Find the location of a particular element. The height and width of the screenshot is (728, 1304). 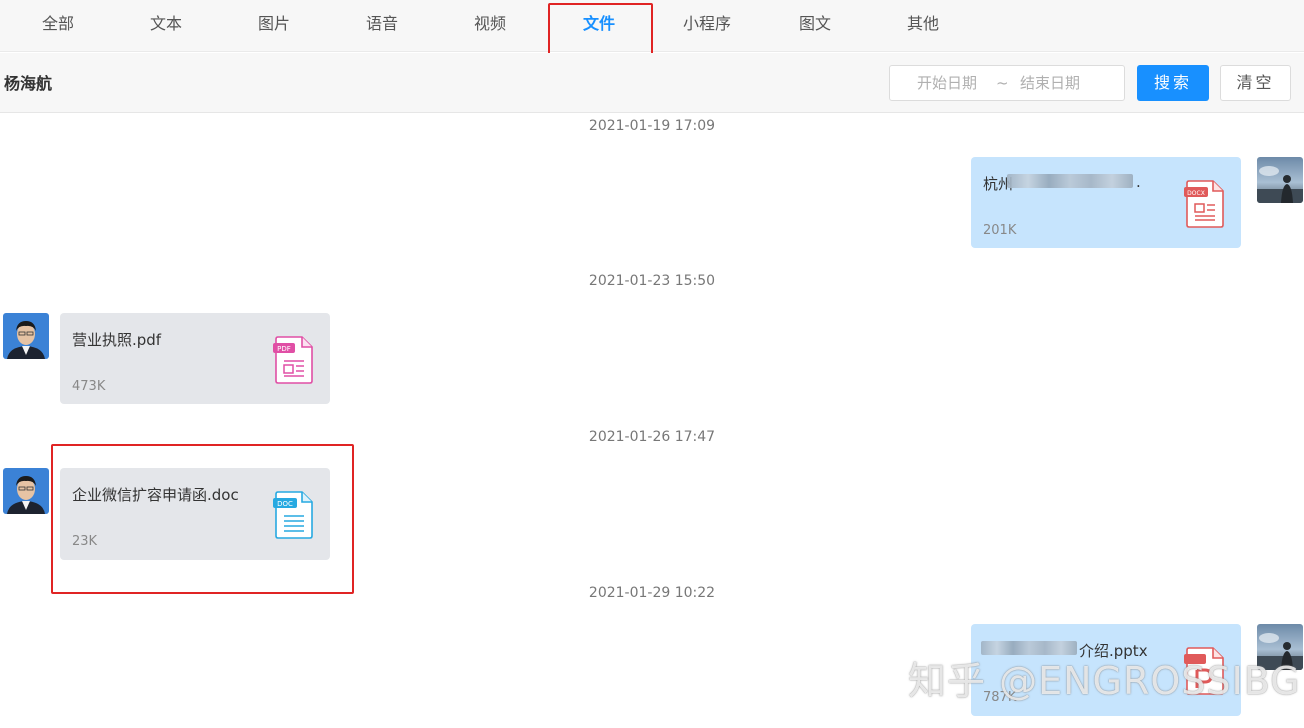

pdf-file-icon: PDF is located at coordinates (293, 360).